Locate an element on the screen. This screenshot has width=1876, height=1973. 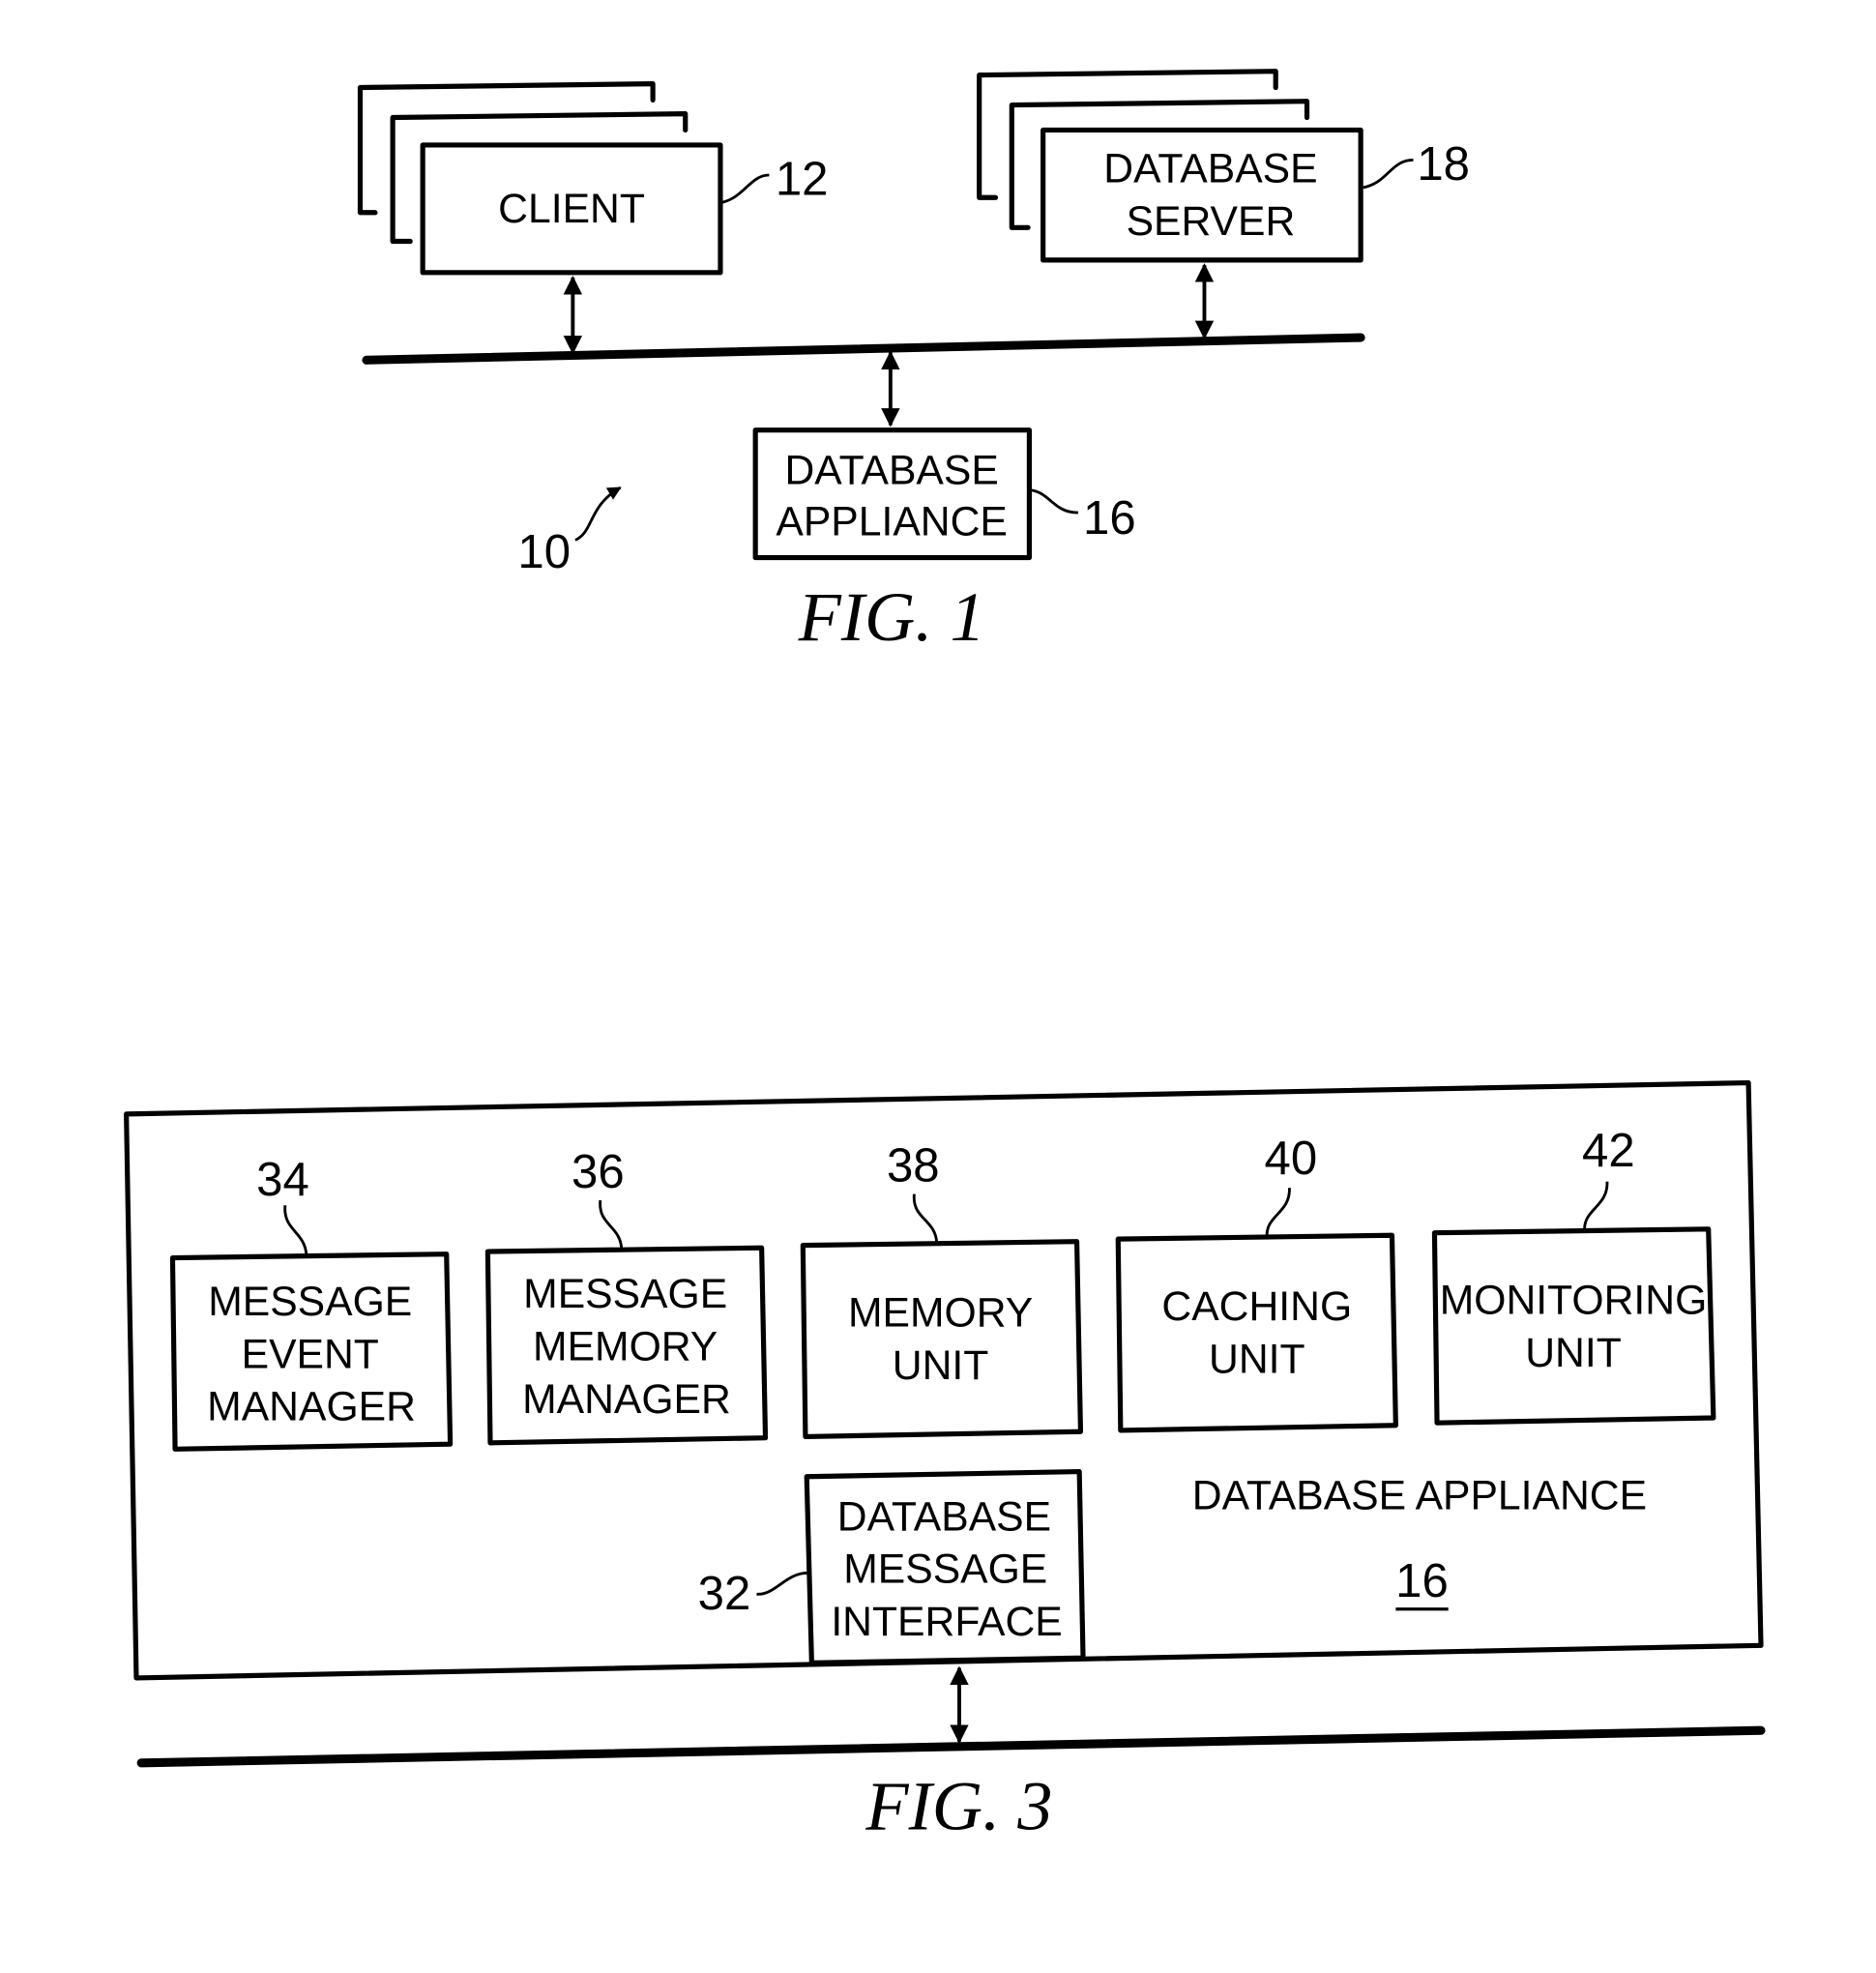
module-ref-number: 38 is located at coordinates (913, 1166).